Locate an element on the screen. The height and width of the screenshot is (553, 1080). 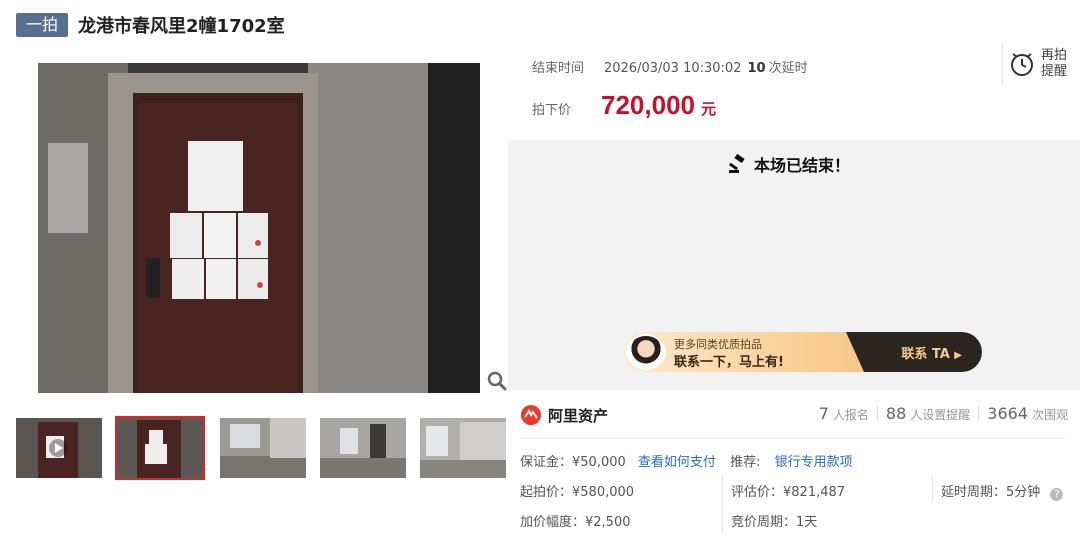
how-to-pay-link: 查看如何支付 is located at coordinates (677, 462).